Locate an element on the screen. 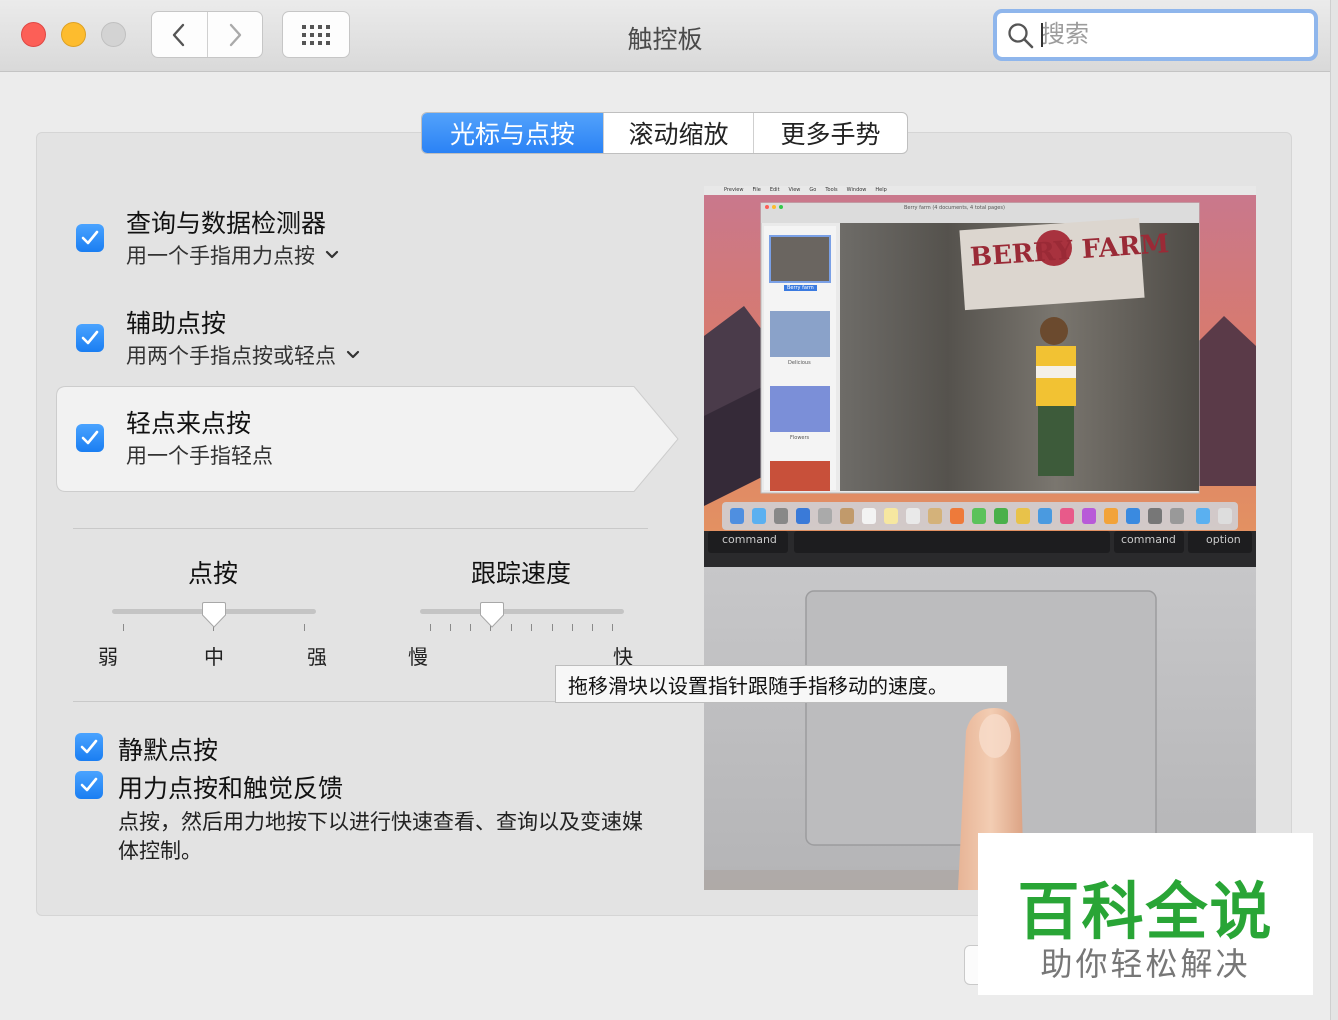 The image size is (1338, 1020). tab-point-and-click: 光标与点按 is located at coordinates (512, 133).